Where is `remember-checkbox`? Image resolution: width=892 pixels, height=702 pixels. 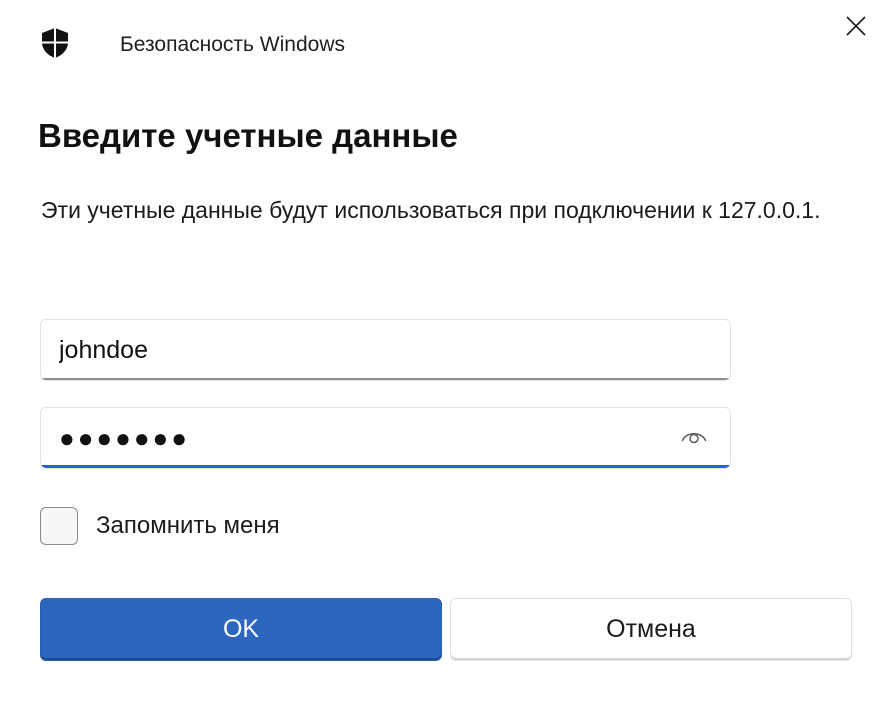
remember-checkbox is located at coordinates (59, 526).